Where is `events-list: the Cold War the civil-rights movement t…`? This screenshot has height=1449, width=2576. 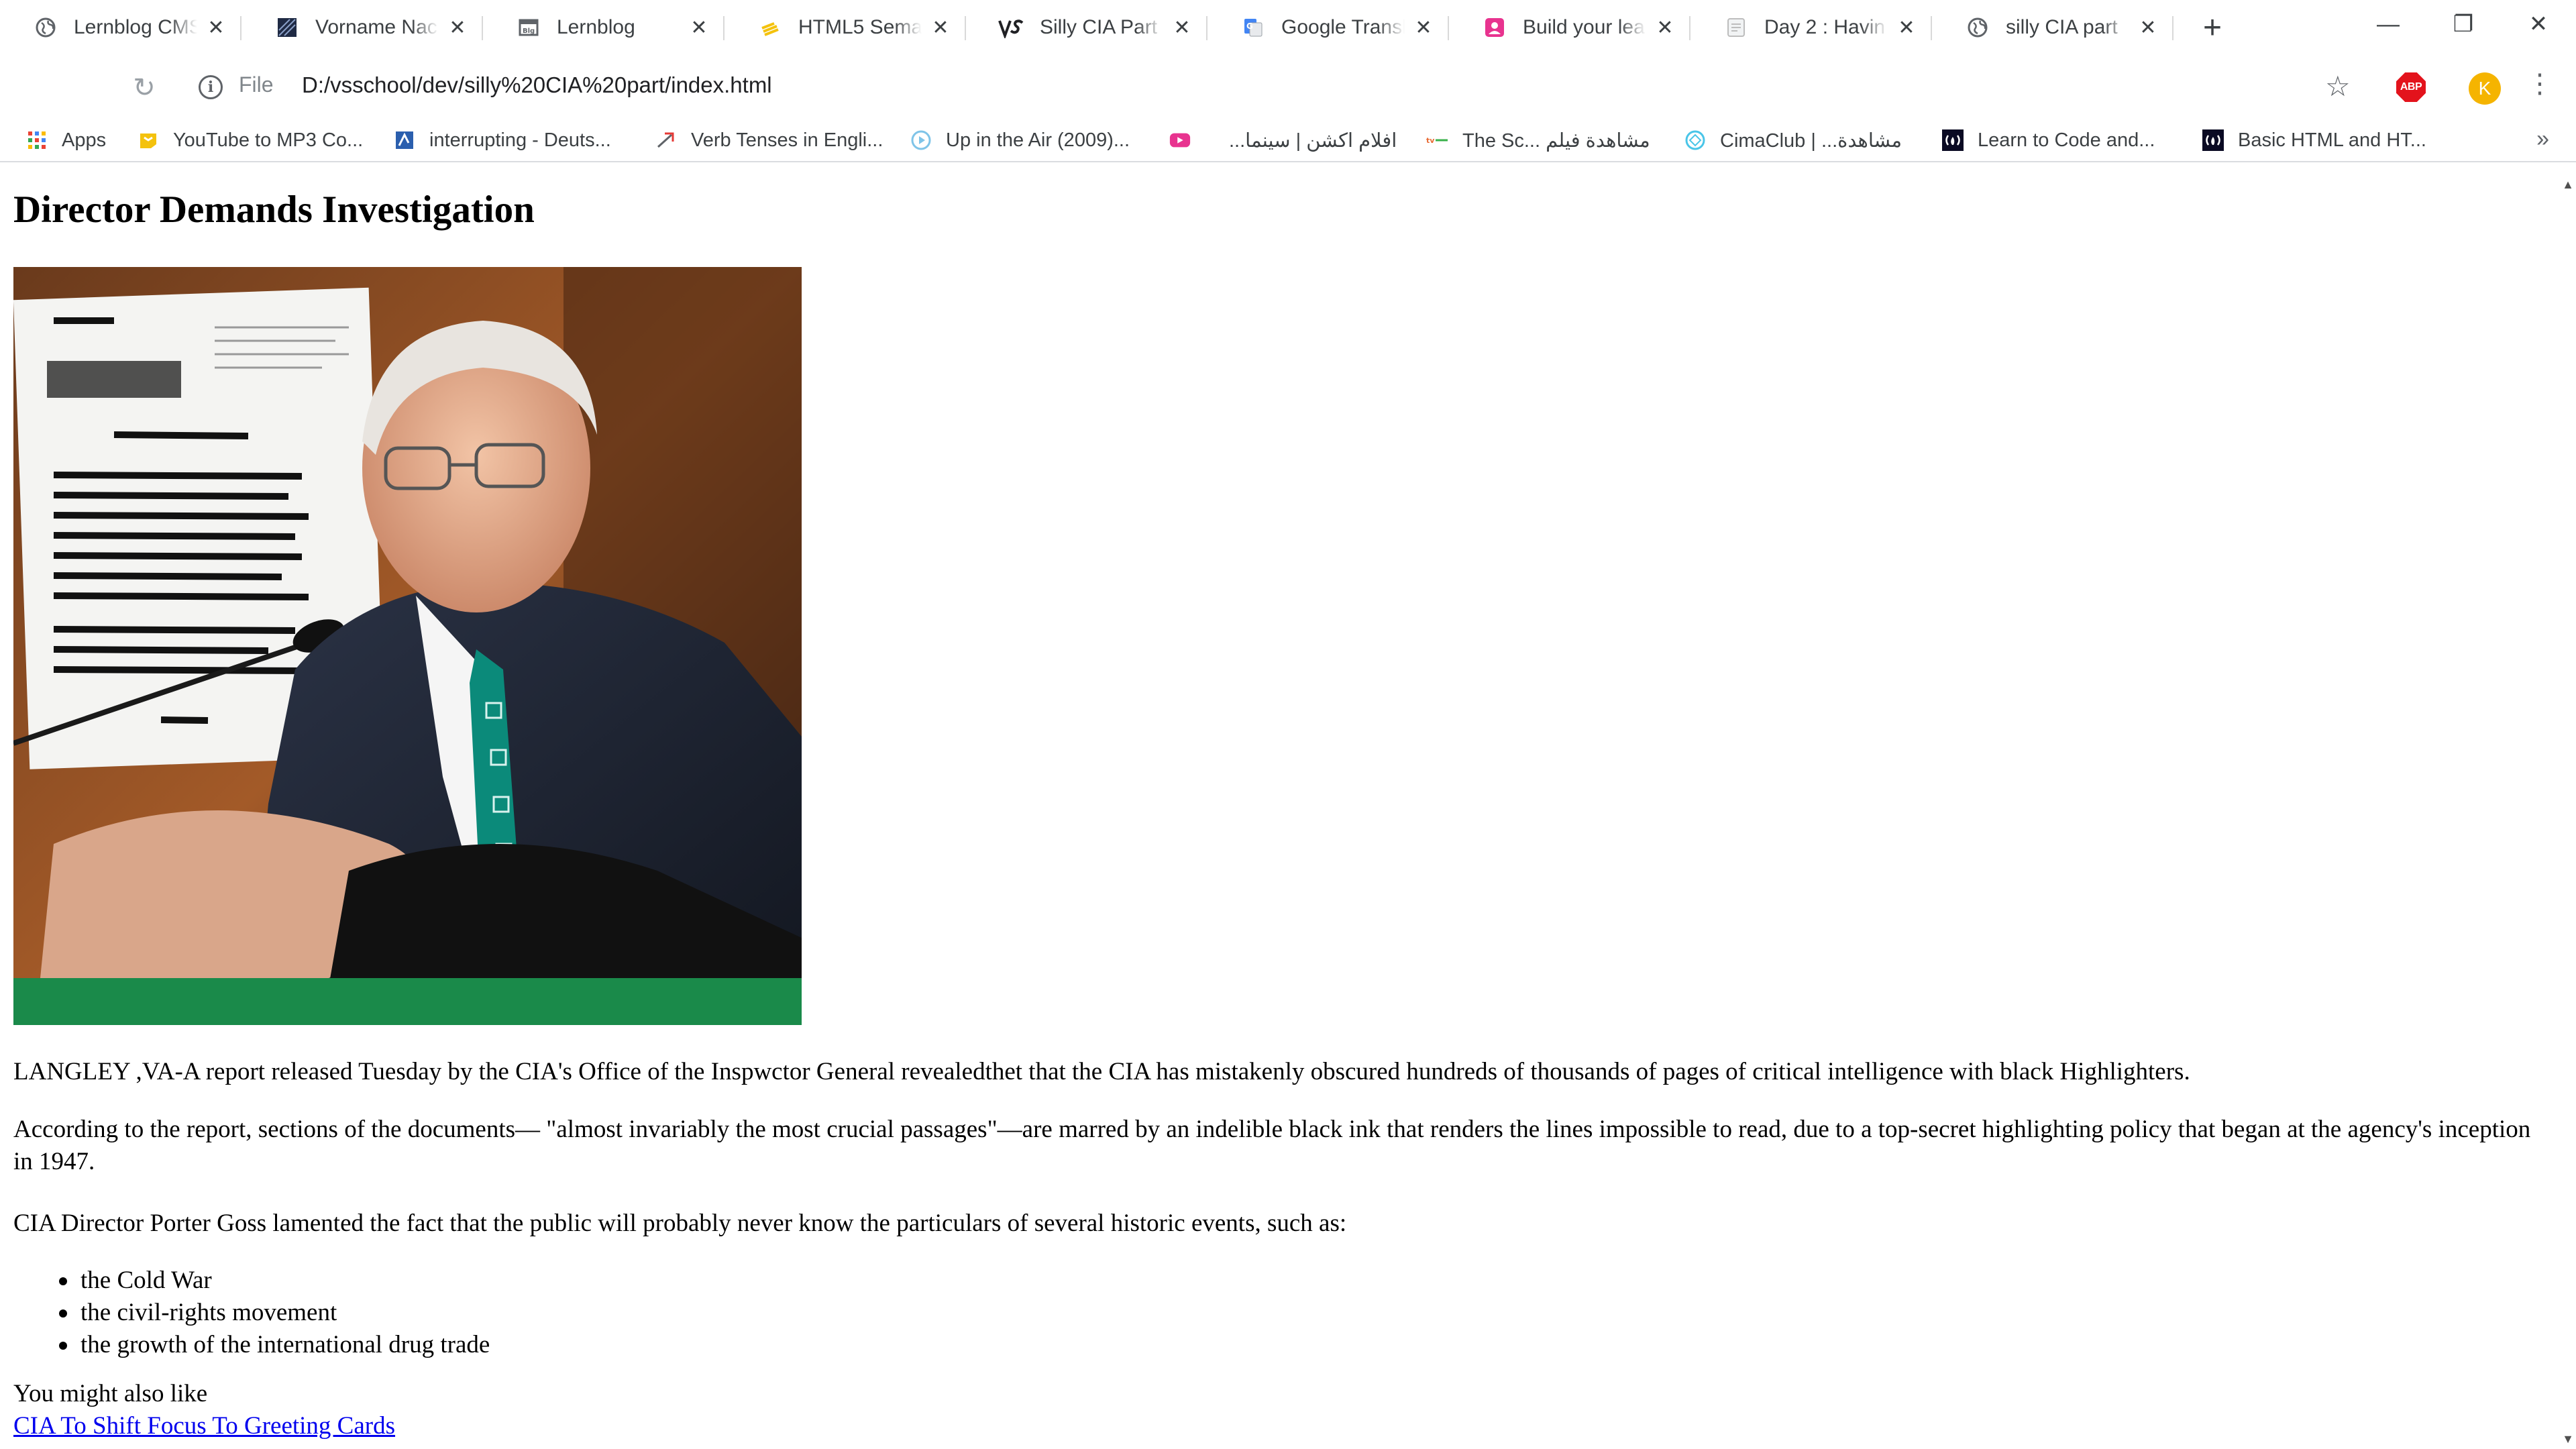 events-list: the Cold War the civil-rights movement t… is located at coordinates (251, 1313).